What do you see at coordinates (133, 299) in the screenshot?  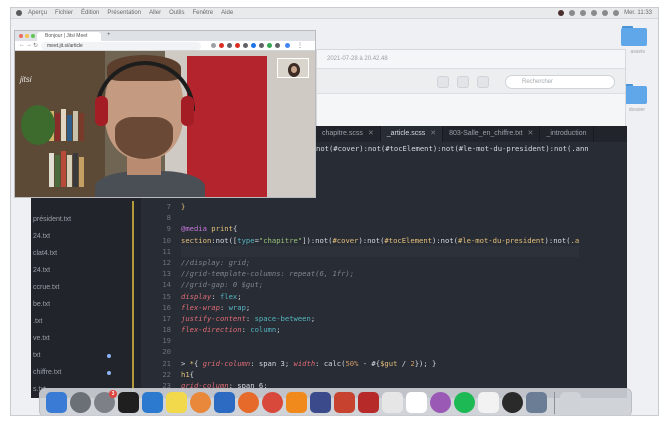 I see `git-change-marker` at bounding box center [133, 299].